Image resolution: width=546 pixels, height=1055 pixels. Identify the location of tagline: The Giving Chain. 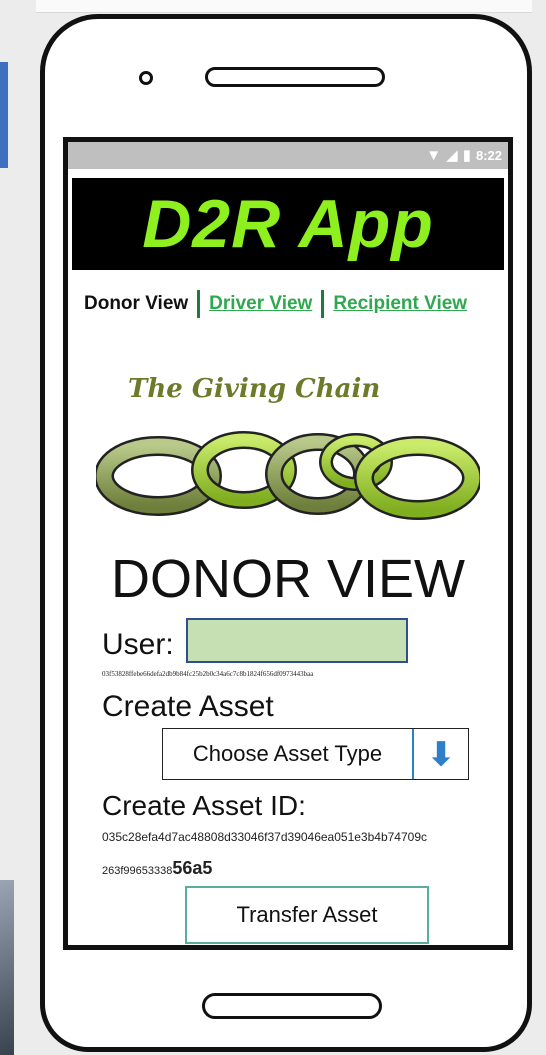
(254, 389).